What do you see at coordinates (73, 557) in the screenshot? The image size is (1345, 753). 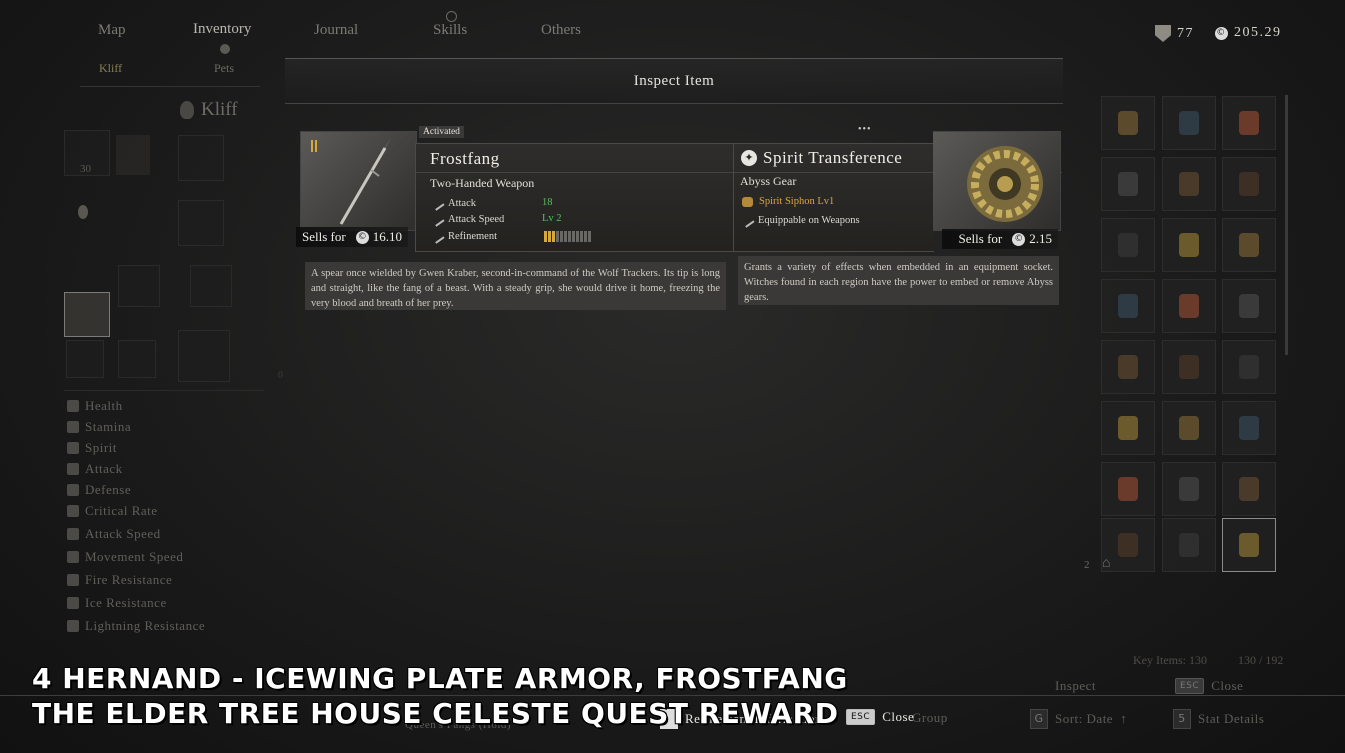 I see `boot-icon` at bounding box center [73, 557].